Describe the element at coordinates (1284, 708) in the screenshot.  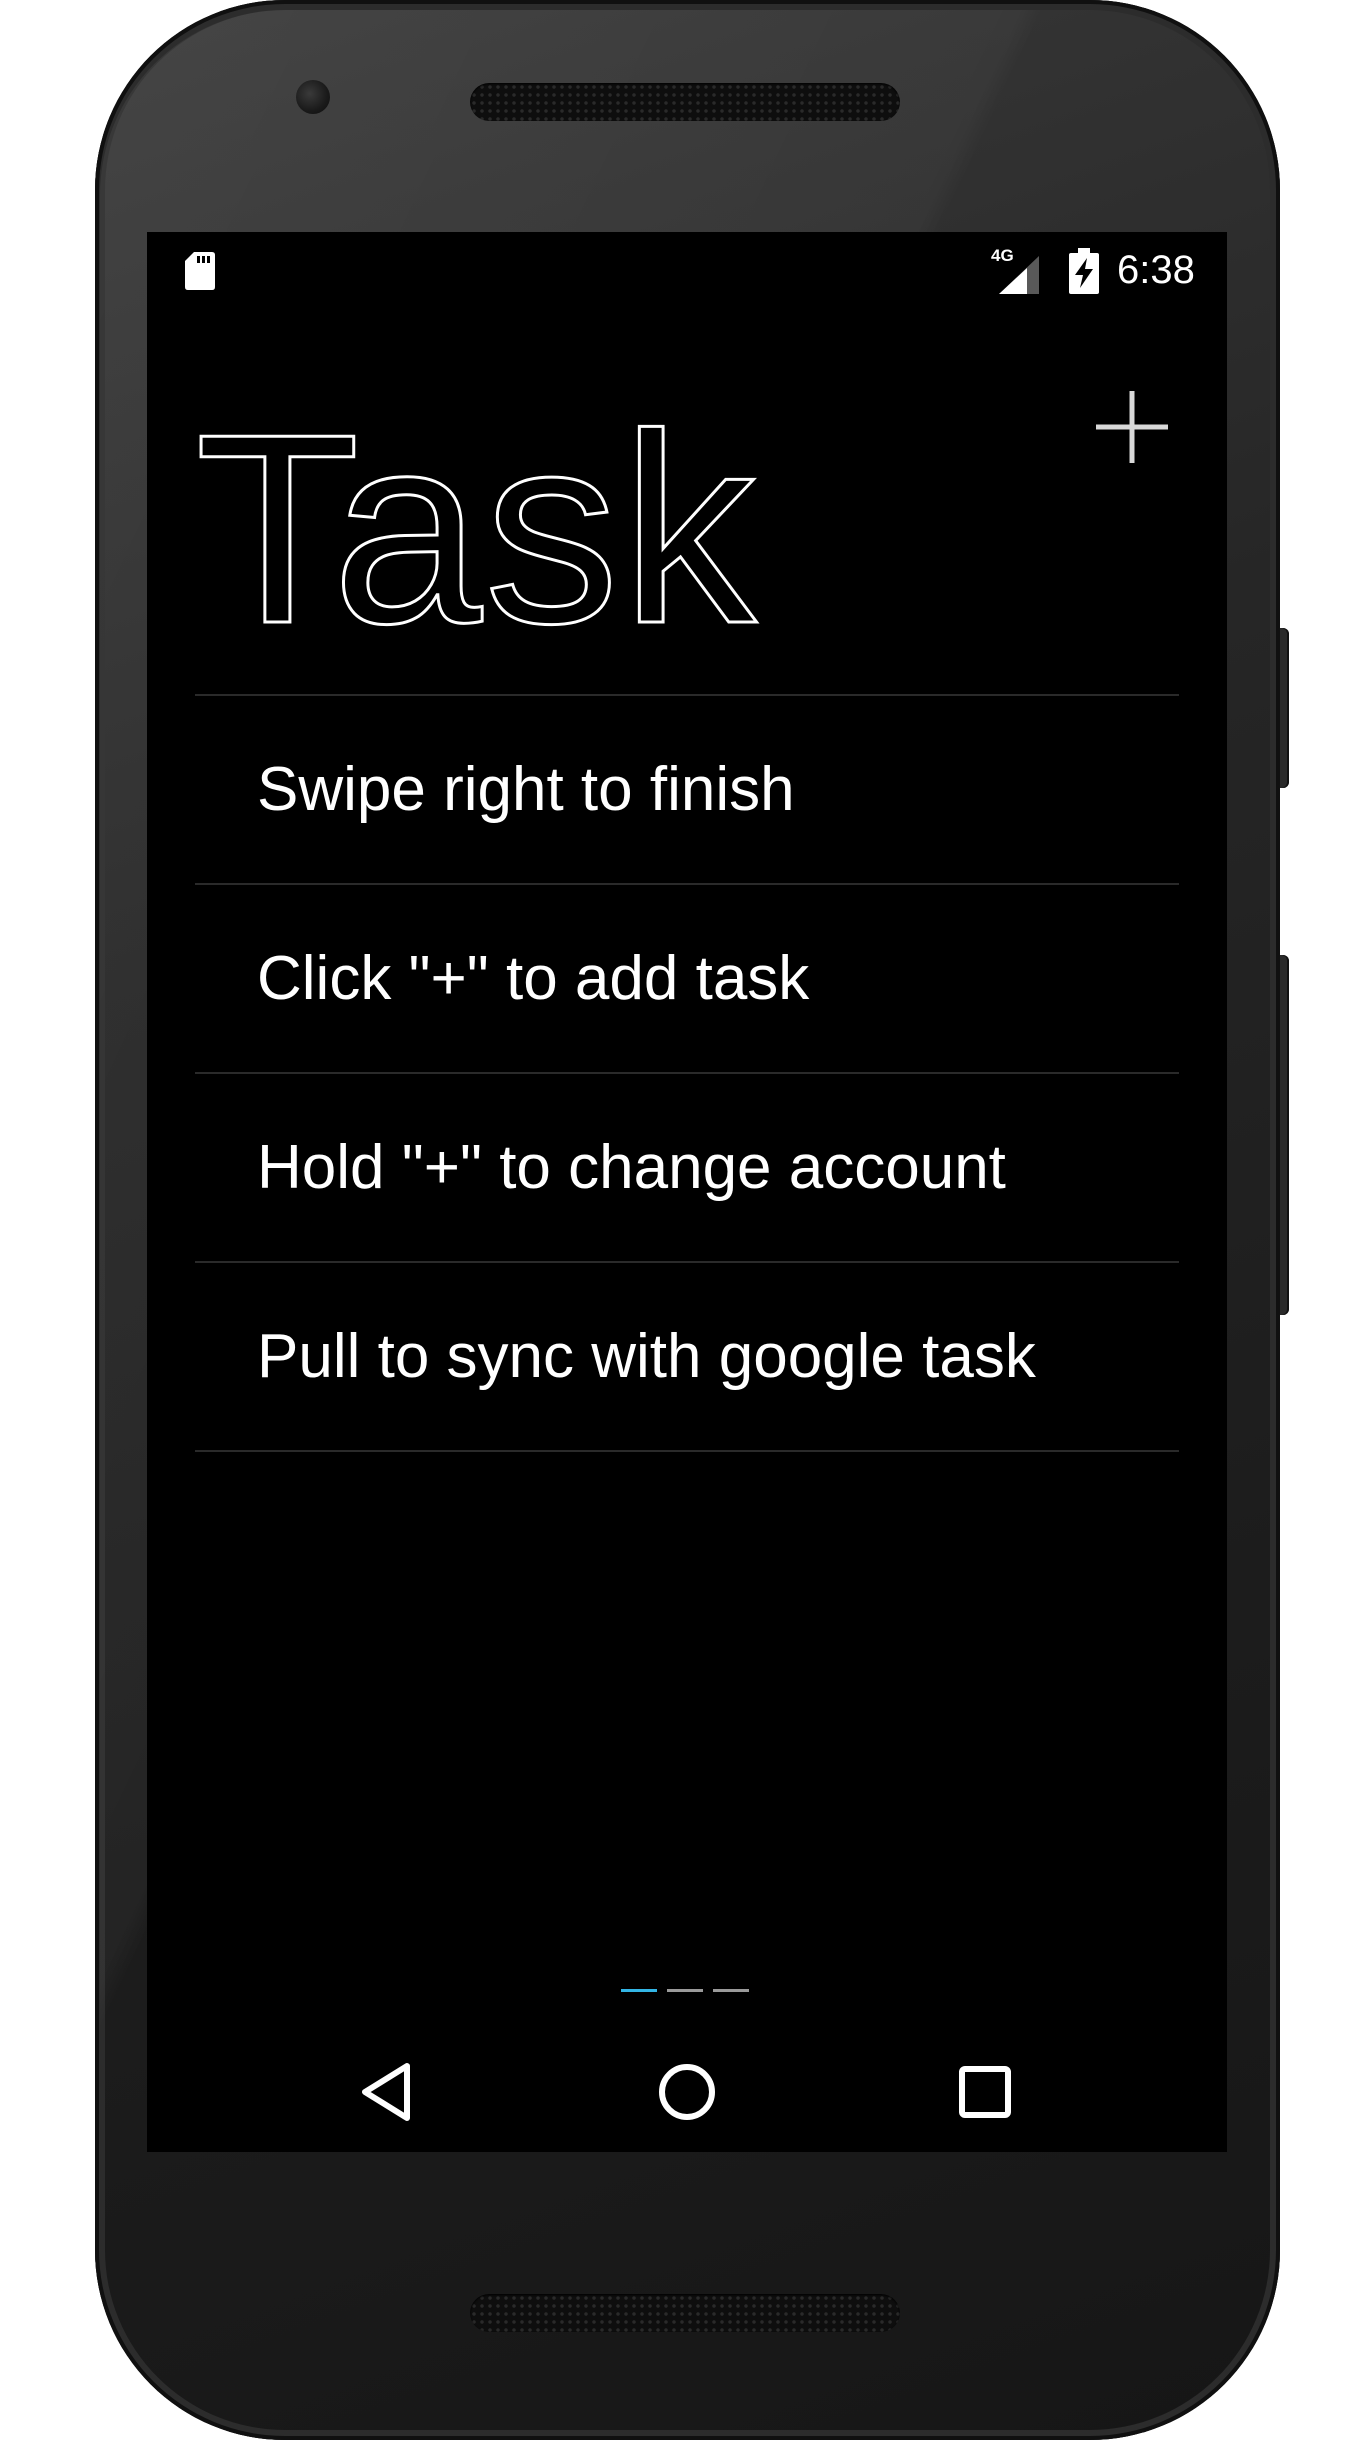
I see `power-button` at that location.